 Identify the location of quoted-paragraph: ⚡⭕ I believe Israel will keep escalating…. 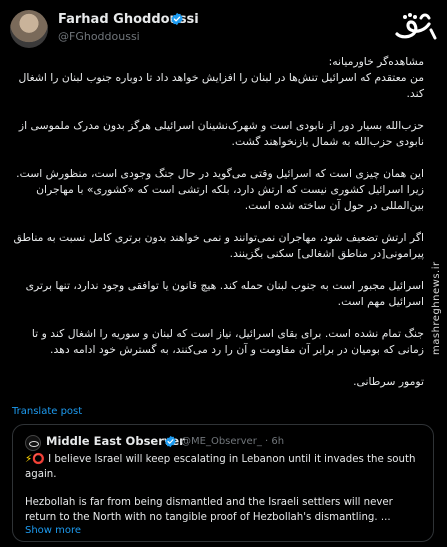
(225, 467).